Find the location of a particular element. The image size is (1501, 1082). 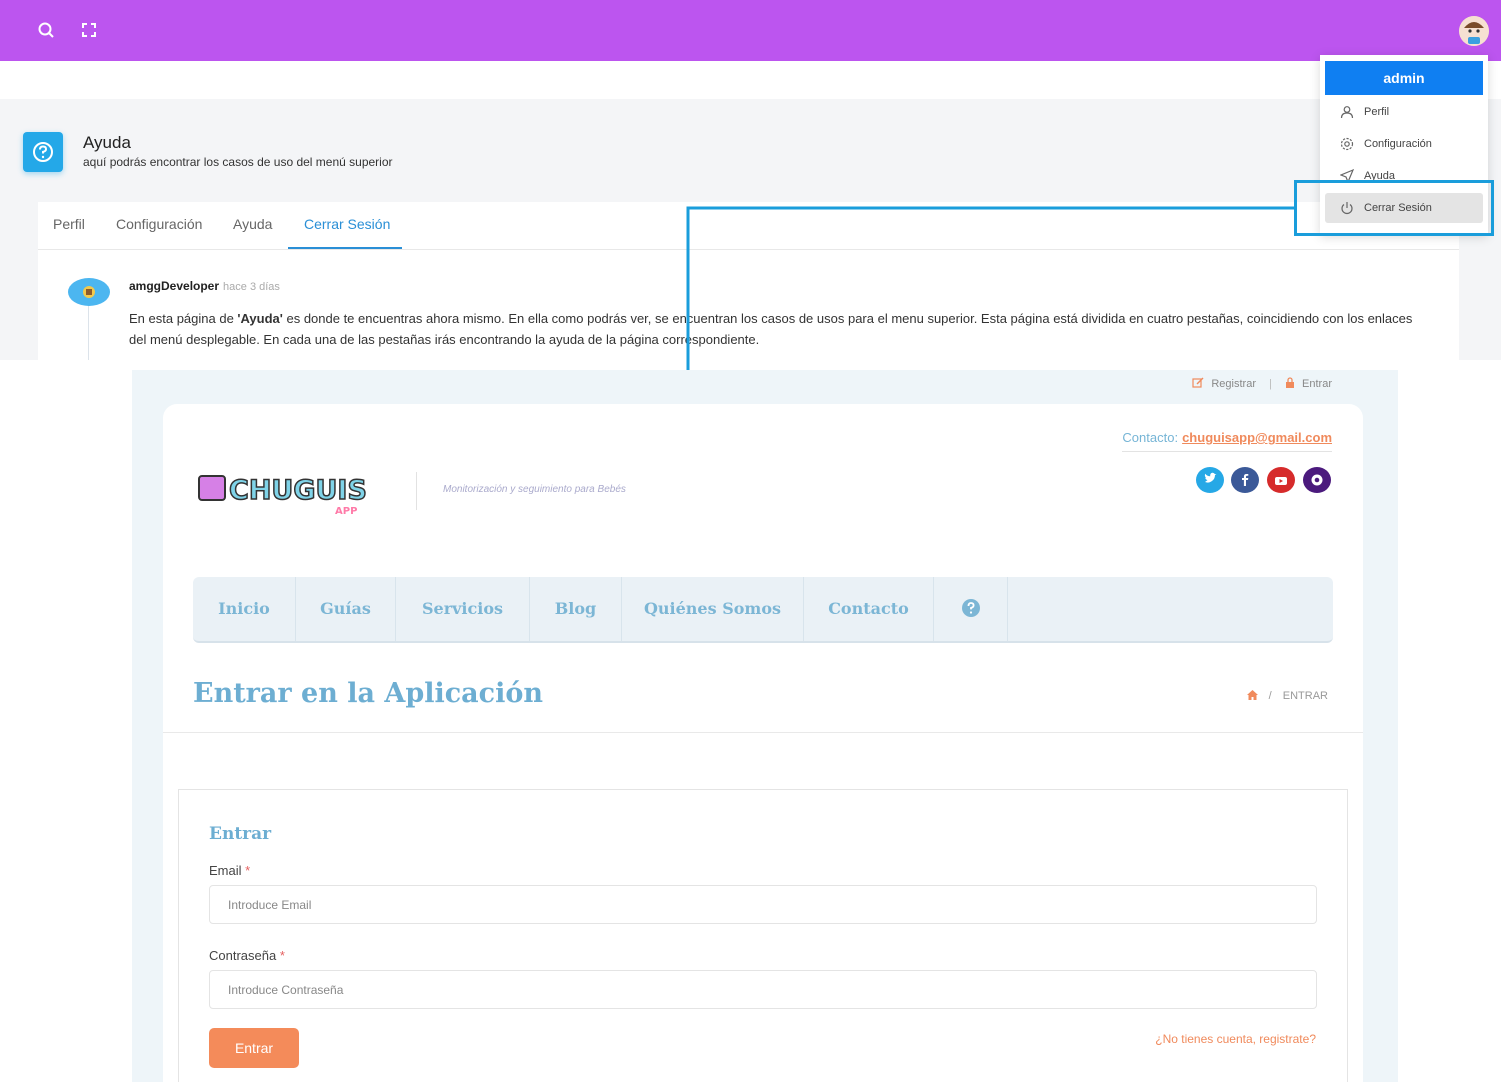

lock-icon is located at coordinates (1289, 382).